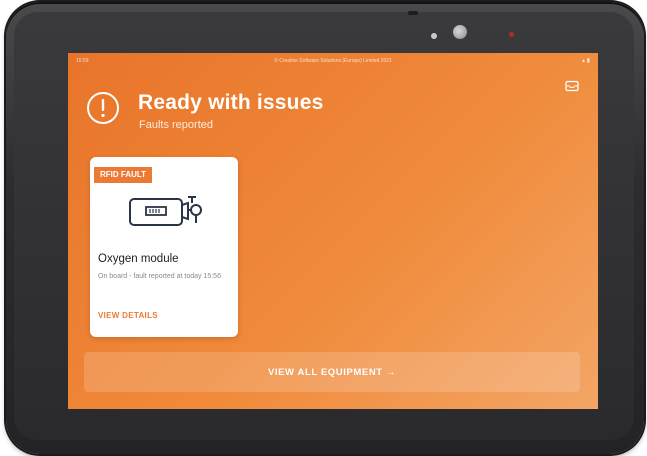  What do you see at coordinates (159, 276) in the screenshot?
I see `card-description: On board - fault reported at today 15:56` at bounding box center [159, 276].